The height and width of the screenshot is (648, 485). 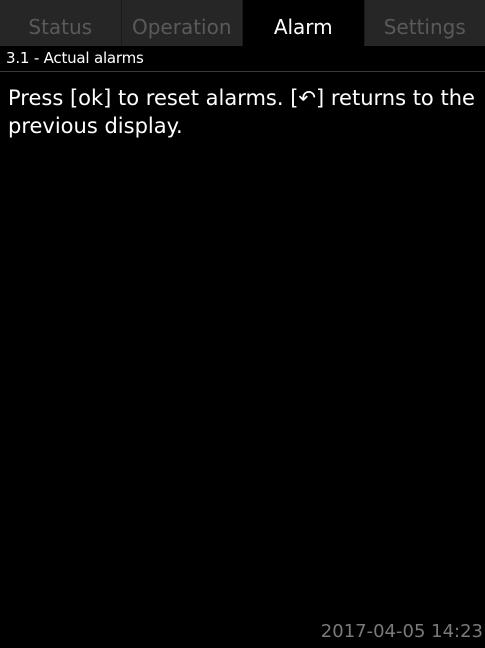 I want to click on tab-operation: Operation, so click(x=181, y=23).